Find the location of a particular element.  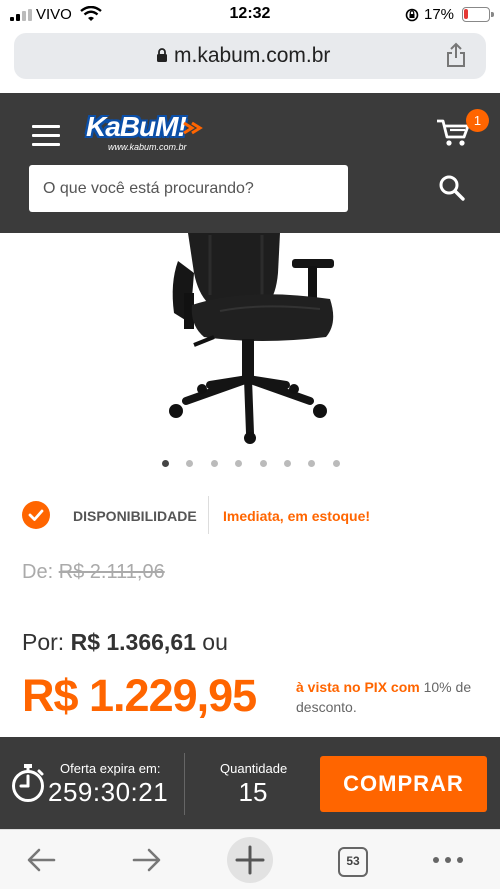

back-arrow-icon is located at coordinates (42, 860).